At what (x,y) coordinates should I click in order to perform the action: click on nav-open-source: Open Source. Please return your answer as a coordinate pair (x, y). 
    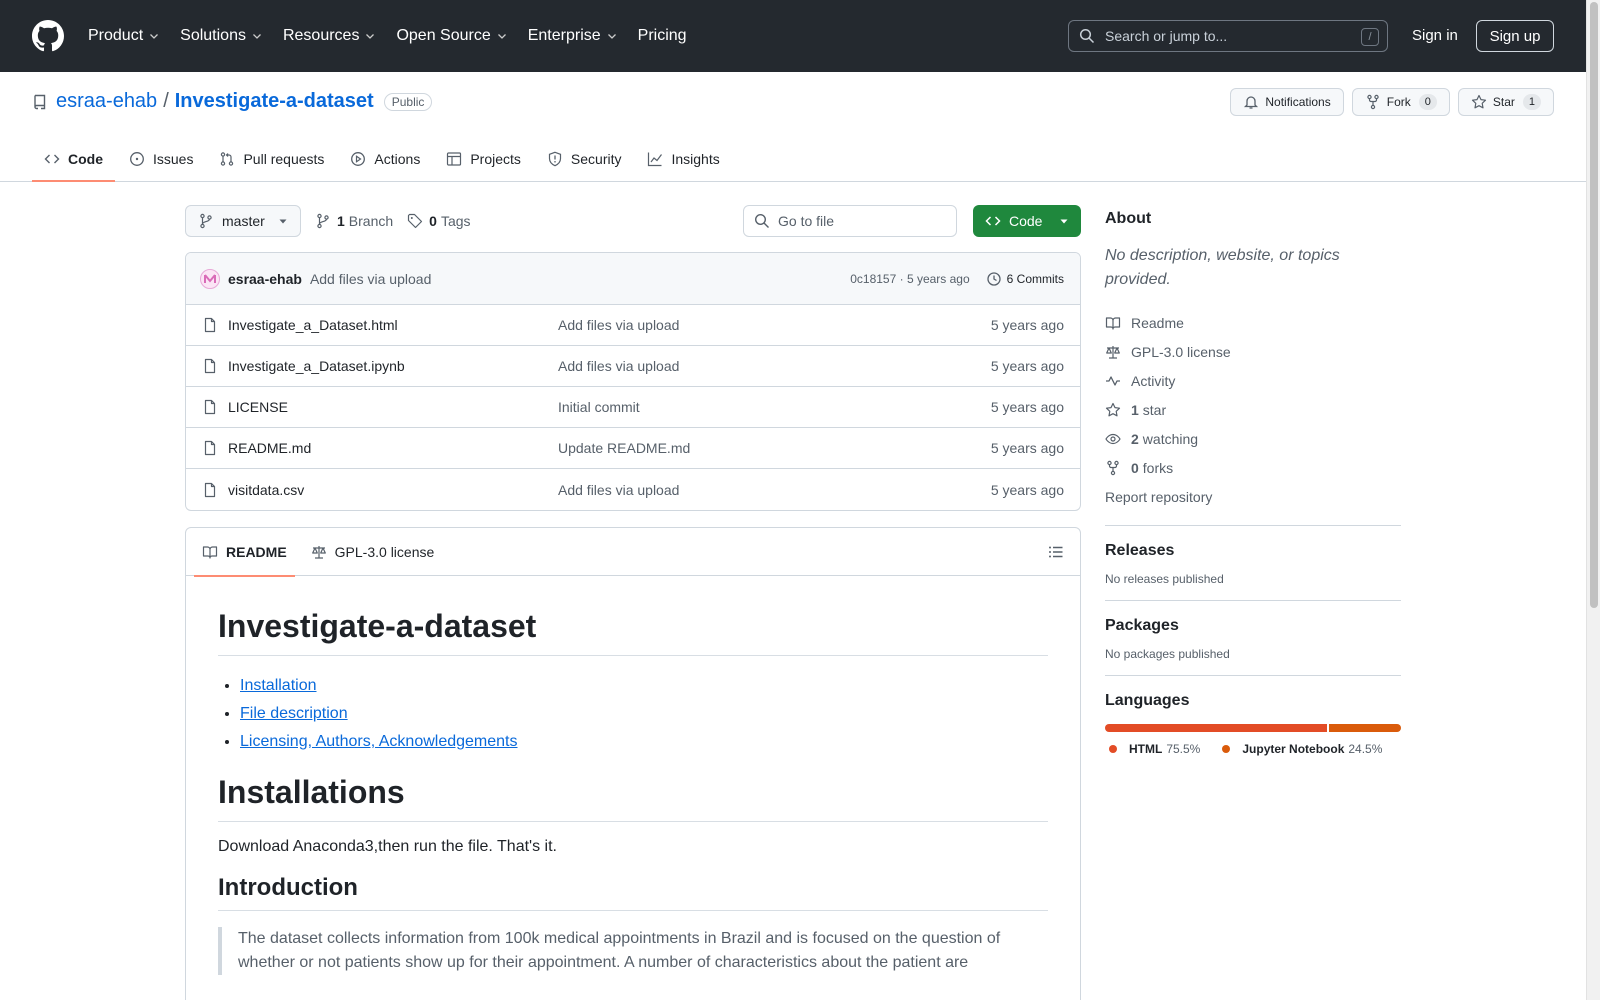
    Looking at the image, I should click on (451, 36).